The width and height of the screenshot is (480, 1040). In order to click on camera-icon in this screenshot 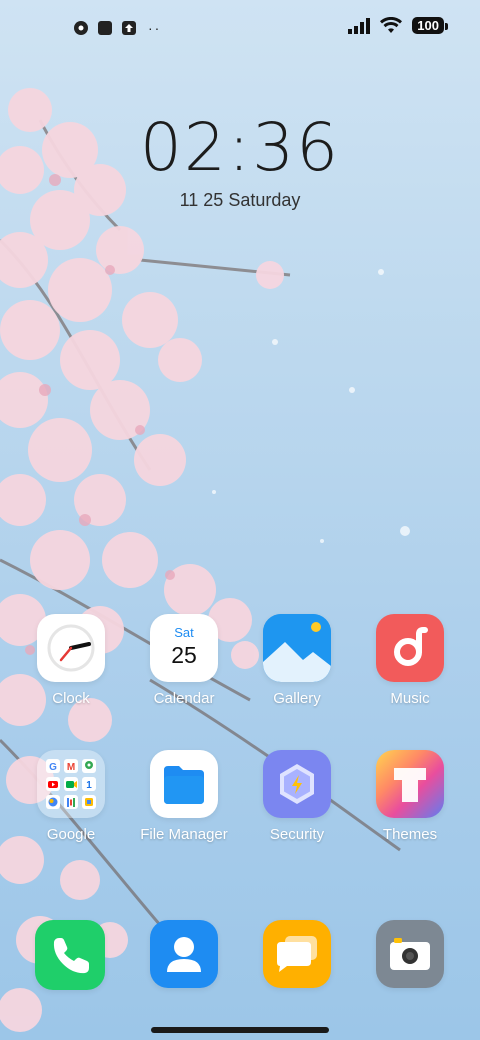, I will do `click(410, 954)`.